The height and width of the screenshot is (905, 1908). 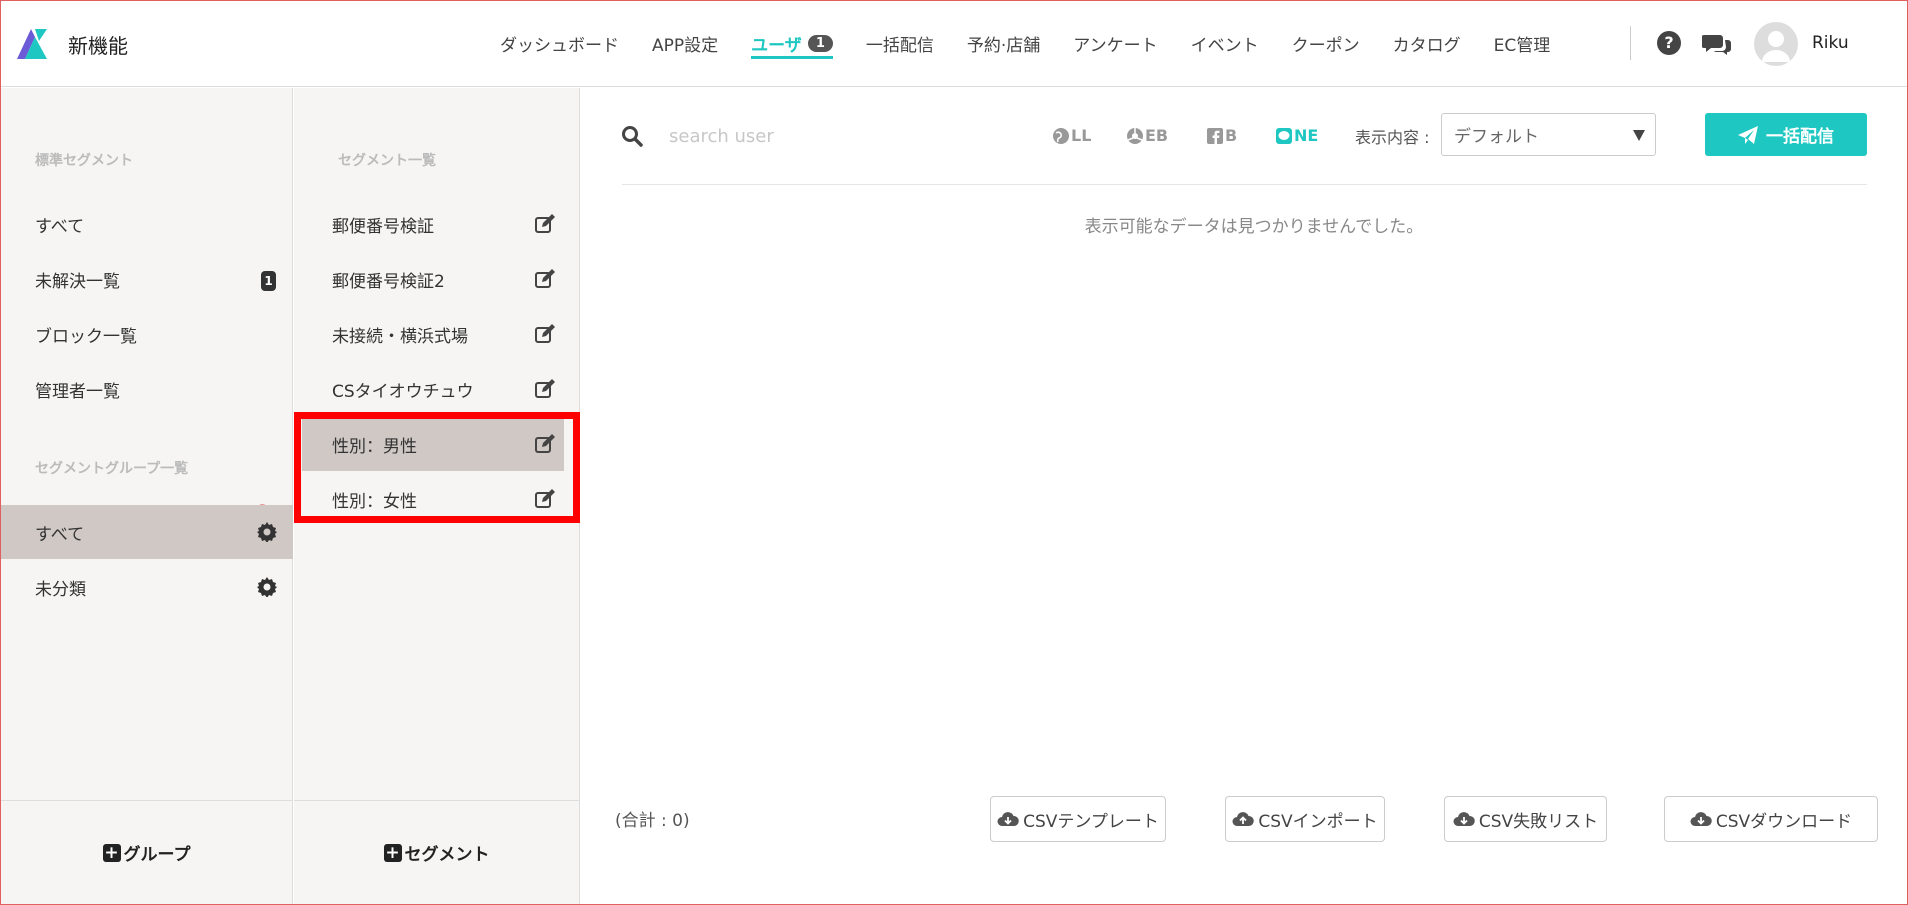 What do you see at coordinates (433, 224) in the screenshot?
I see `segment-item: 郵便番号検証` at bounding box center [433, 224].